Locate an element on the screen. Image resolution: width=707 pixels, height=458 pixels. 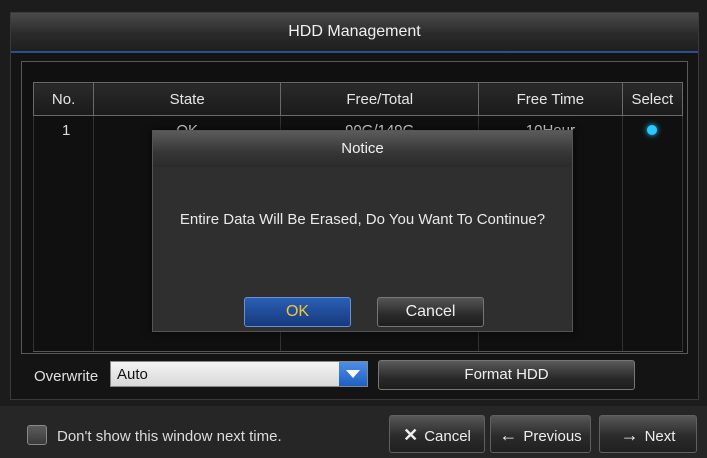
dialog-cancel-button: Cancel is located at coordinates (430, 312).